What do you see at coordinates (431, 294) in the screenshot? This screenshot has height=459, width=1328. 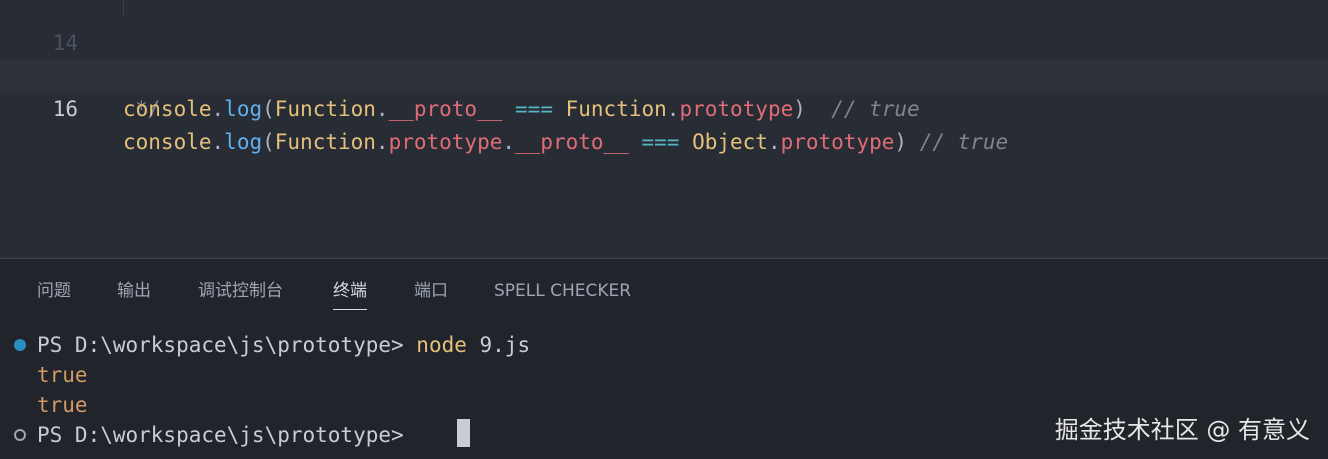 I see `tab-ports: 端口` at bounding box center [431, 294].